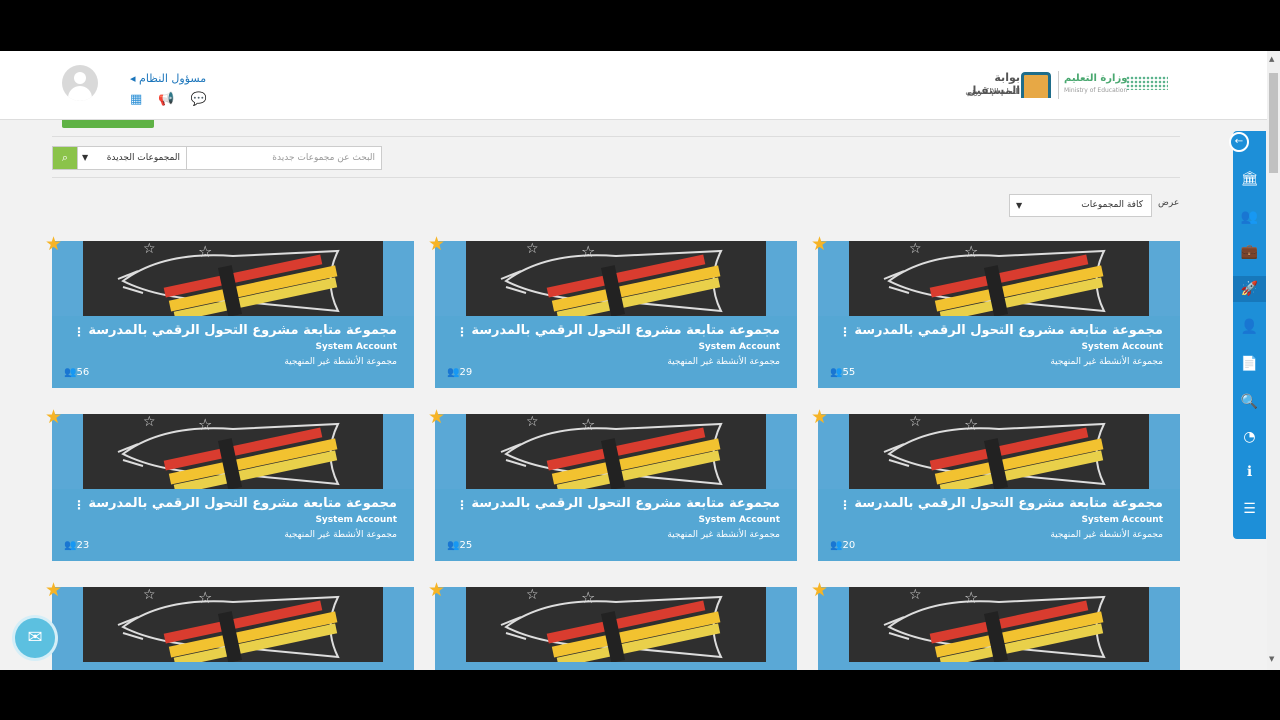 Image resolution: width=1280 pixels, height=720 pixels. Describe the element at coordinates (198, 100) in the screenshot. I see `chat-icon: 💬` at that location.